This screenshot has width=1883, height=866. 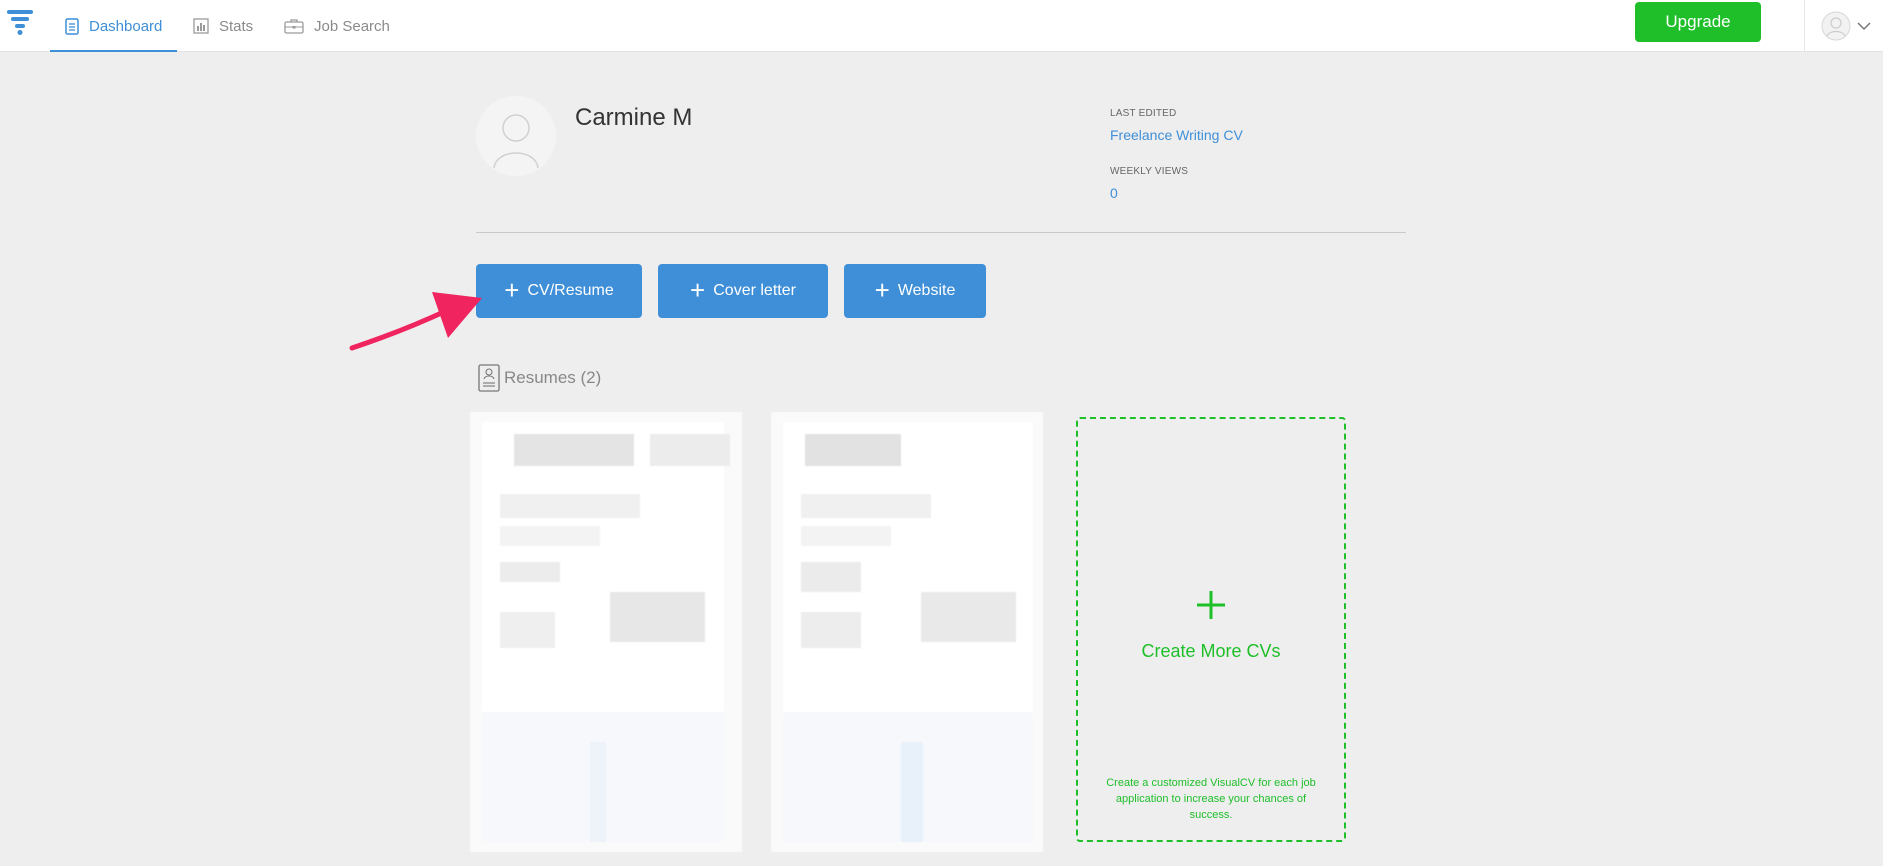 I want to click on visualcv-logo-icon, so click(x=20, y=22).